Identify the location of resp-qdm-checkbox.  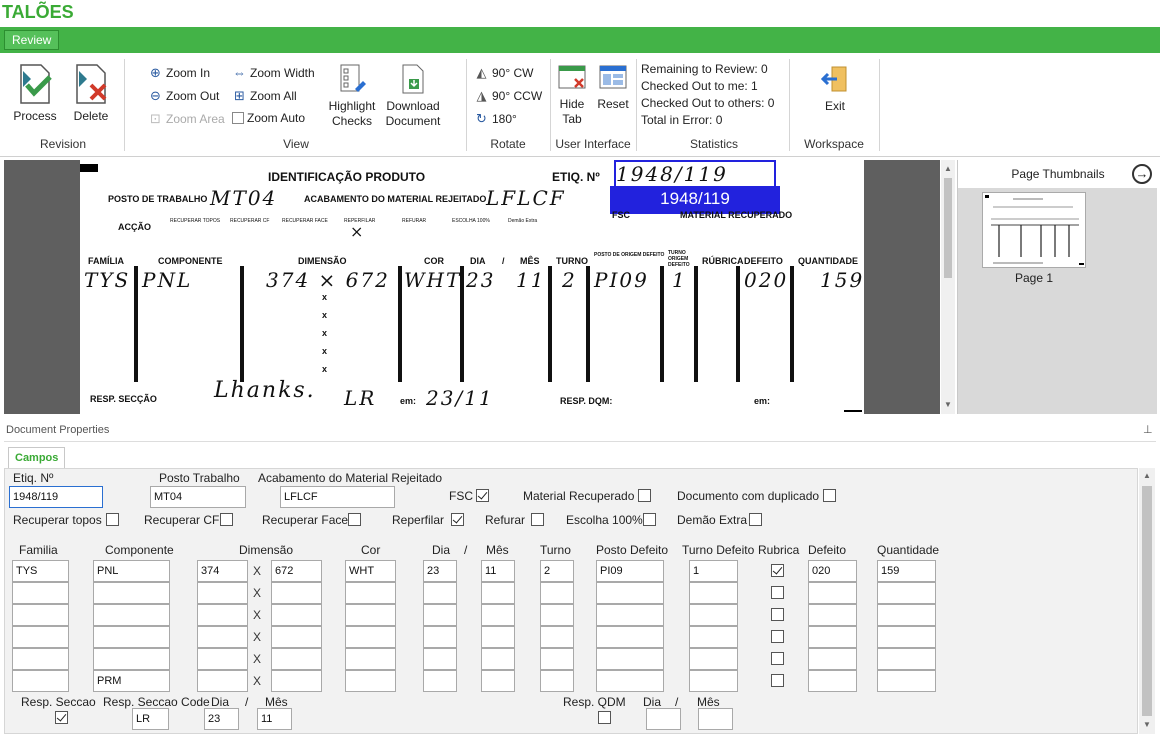
(604, 717).